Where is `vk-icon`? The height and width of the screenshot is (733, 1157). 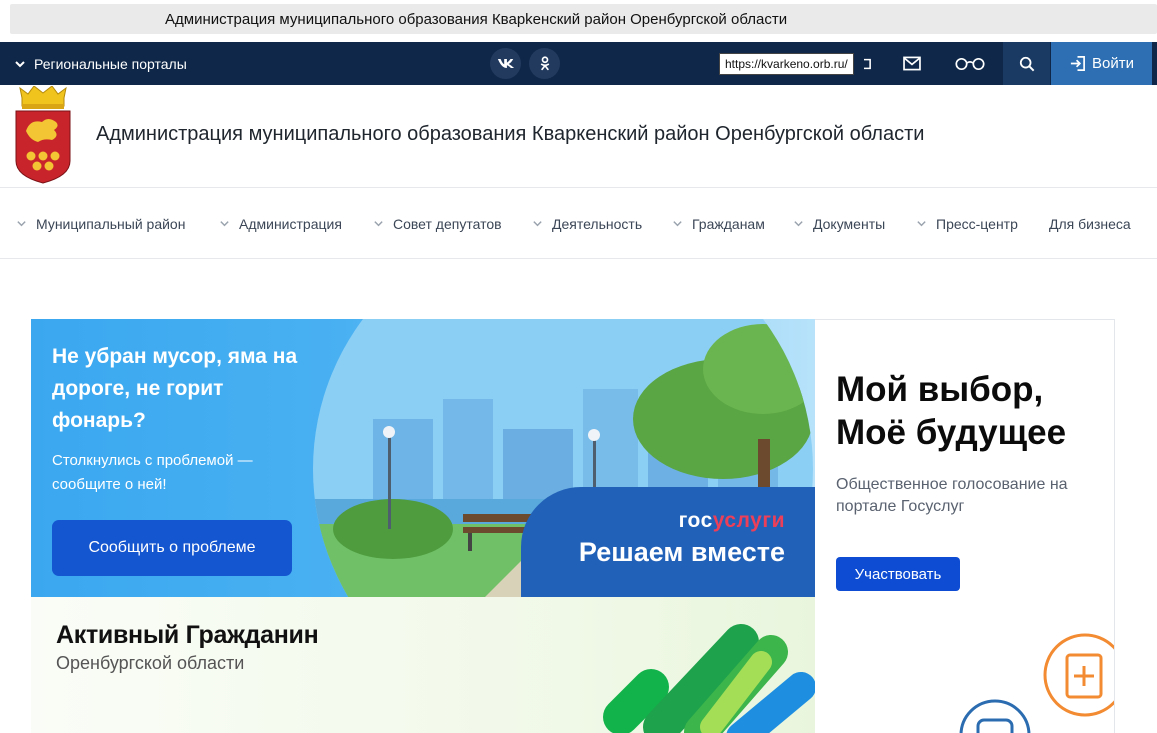
vk-icon is located at coordinates (505, 63).